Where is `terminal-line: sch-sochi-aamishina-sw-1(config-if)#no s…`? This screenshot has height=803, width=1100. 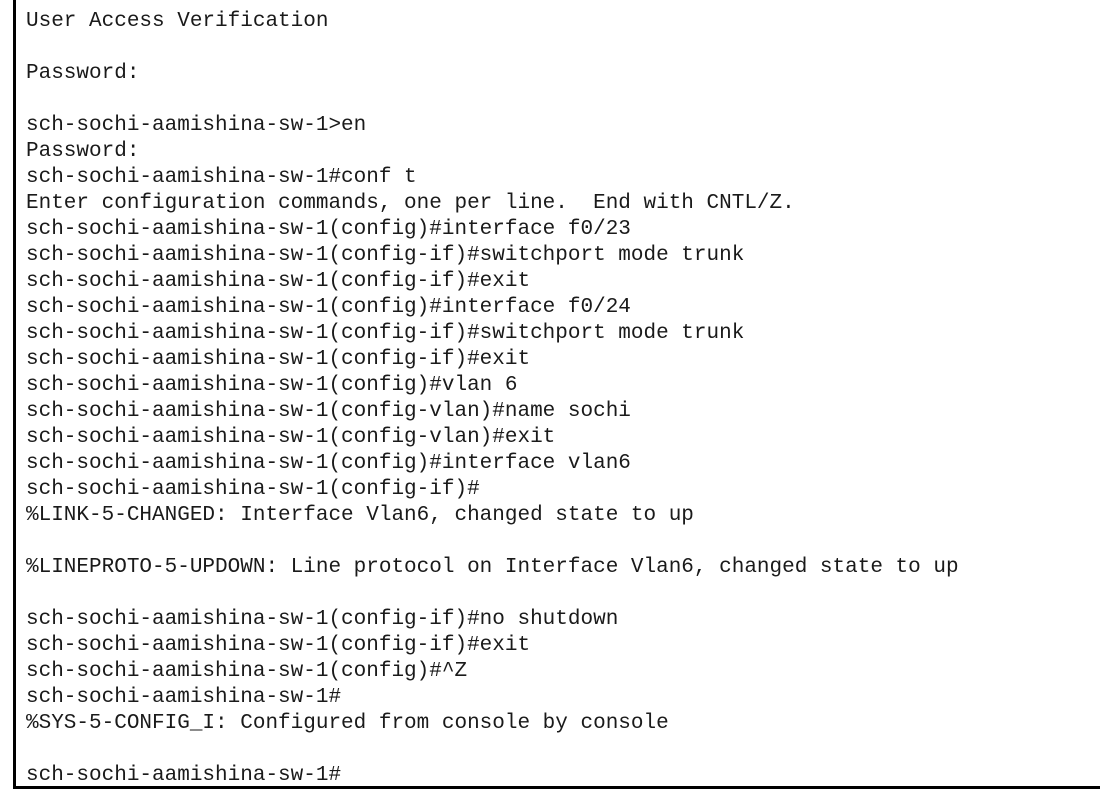 terminal-line: sch-sochi-aamishina-sw-1(config-if)#no s… is located at coordinates (322, 619).